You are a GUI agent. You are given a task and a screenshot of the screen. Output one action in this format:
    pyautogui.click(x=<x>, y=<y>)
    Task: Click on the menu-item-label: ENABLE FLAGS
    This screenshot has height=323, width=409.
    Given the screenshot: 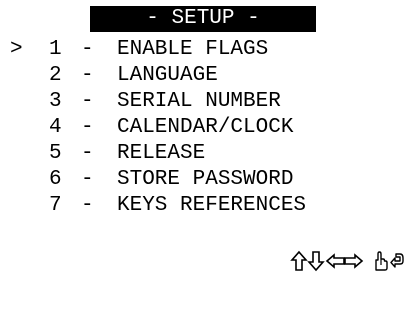 What is the action you would take?
    pyautogui.click(x=193, y=49)
    